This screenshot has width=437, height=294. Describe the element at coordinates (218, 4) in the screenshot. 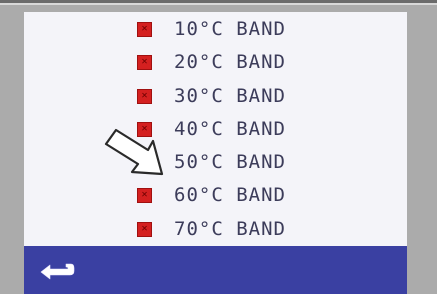

I see `top-border-highlight` at that location.